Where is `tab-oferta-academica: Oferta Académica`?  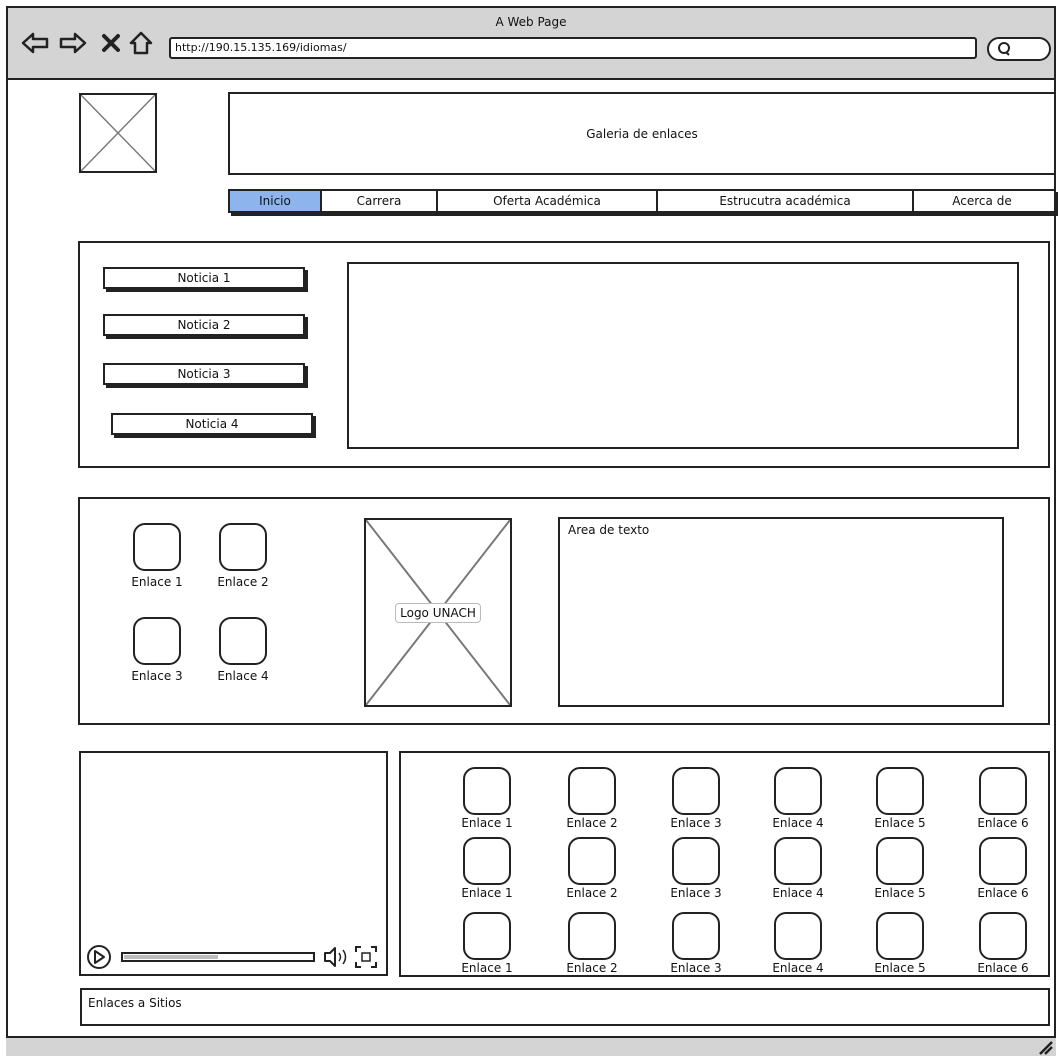
tab-oferta-academica: Oferta Académica is located at coordinates (548, 201).